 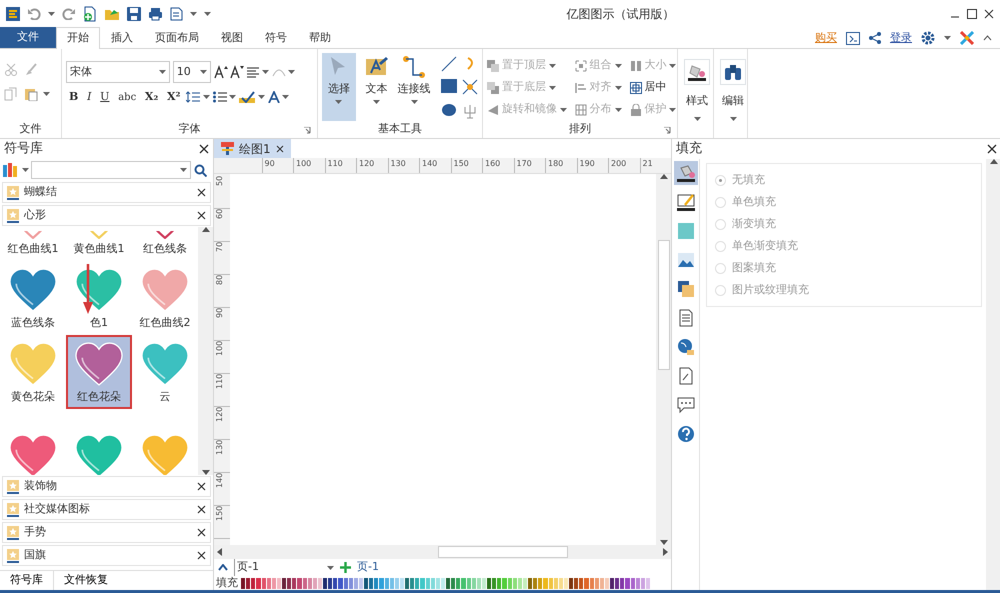 I want to click on folder-icon, so click(x=112, y=14).